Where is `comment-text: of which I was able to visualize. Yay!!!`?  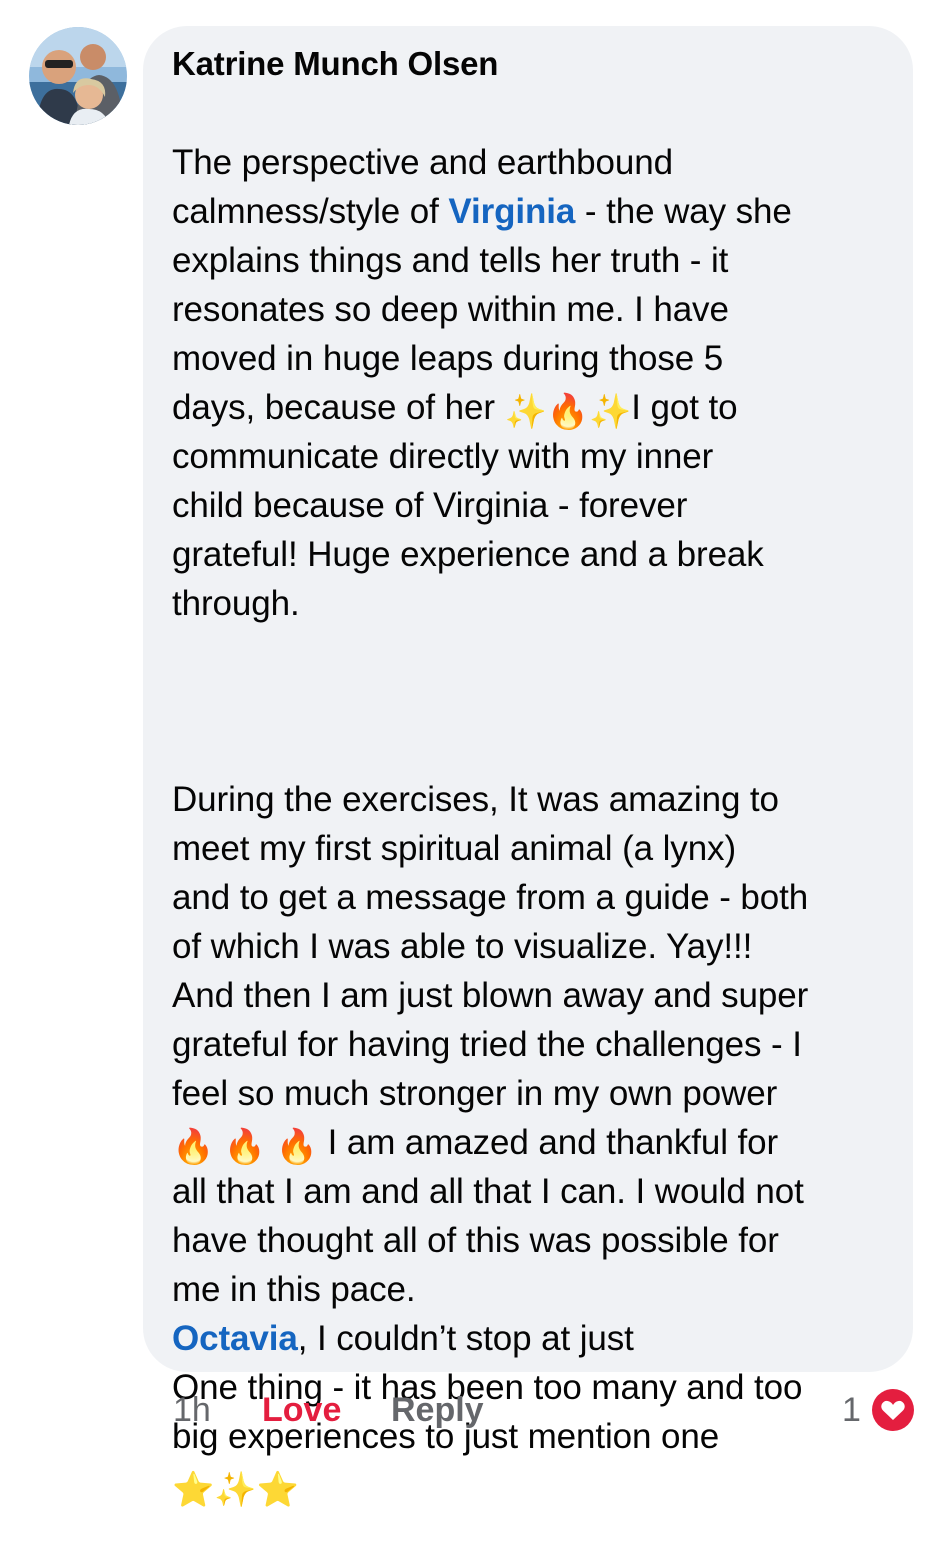
comment-text: of which I was able to visualize. Yay!!! is located at coordinates (462, 946).